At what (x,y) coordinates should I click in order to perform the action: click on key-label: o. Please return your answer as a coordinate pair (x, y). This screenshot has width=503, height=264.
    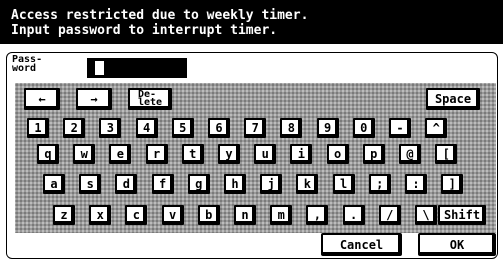
    Looking at the image, I should click on (337, 154).